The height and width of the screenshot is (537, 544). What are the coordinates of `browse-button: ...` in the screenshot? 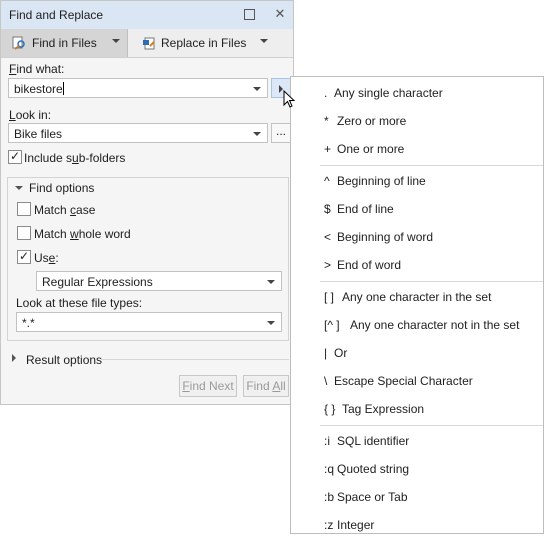 It's located at (281, 133).